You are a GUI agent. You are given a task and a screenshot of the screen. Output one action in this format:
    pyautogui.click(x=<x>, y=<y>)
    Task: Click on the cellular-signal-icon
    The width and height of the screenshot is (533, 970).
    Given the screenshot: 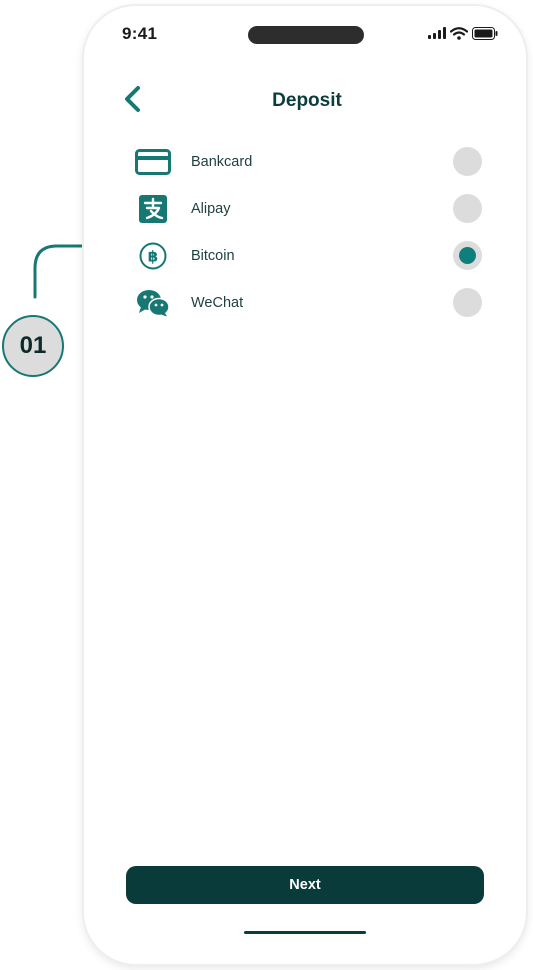 What is the action you would take?
    pyautogui.click(x=437, y=33)
    